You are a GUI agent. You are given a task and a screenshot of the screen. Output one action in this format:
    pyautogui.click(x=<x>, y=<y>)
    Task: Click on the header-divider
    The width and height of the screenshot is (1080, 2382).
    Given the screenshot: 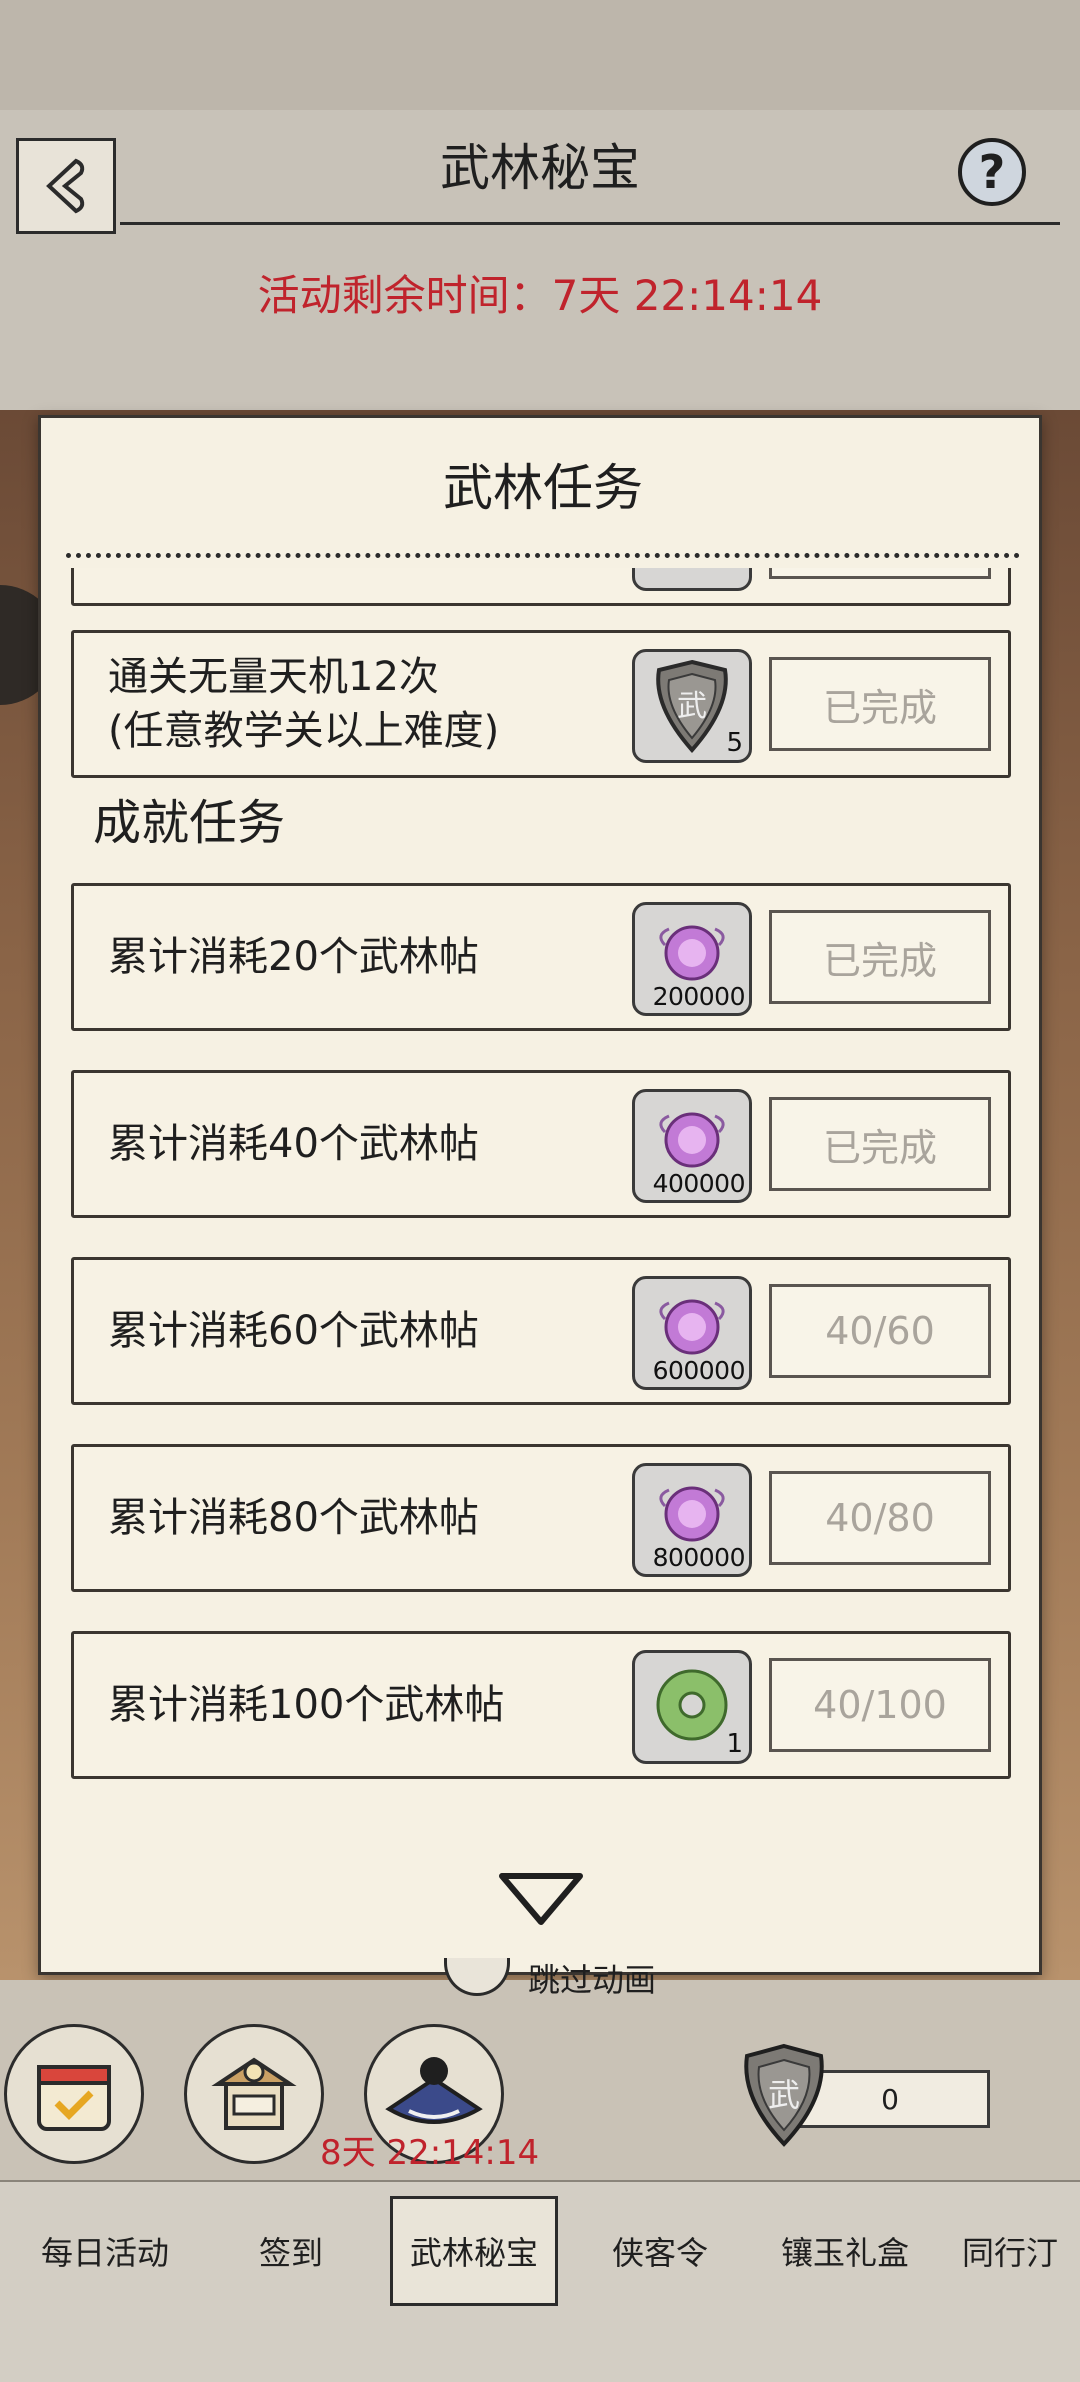 What is the action you would take?
    pyautogui.click(x=590, y=223)
    